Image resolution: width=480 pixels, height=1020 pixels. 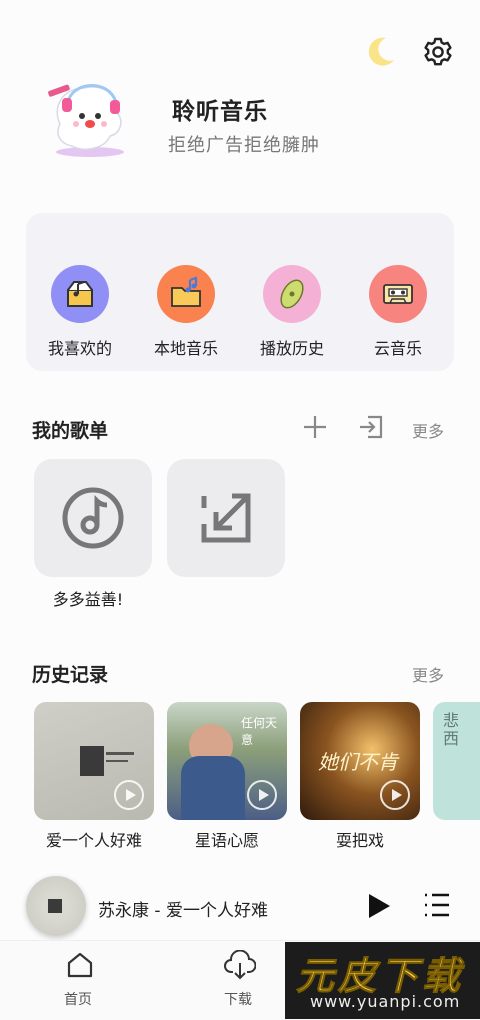 I want to click on playlists-section-title: 我的歌单, so click(x=70, y=431).